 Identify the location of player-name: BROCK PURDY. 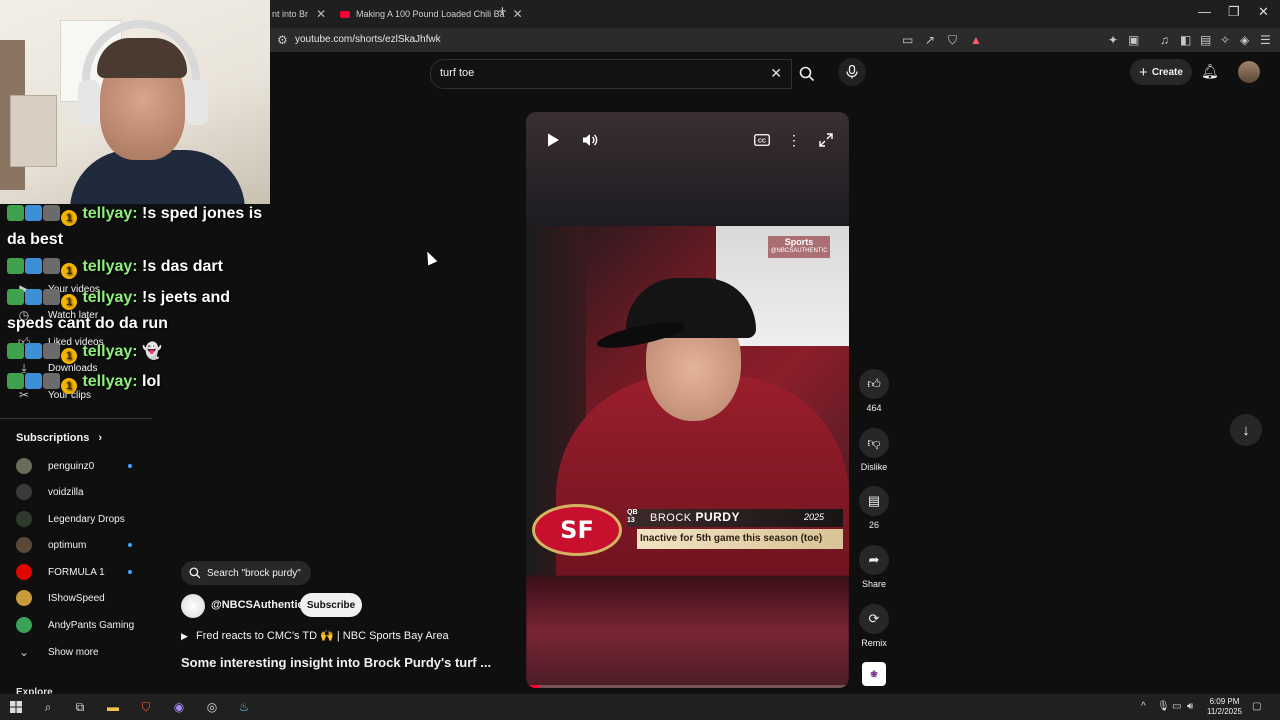
(695, 517).